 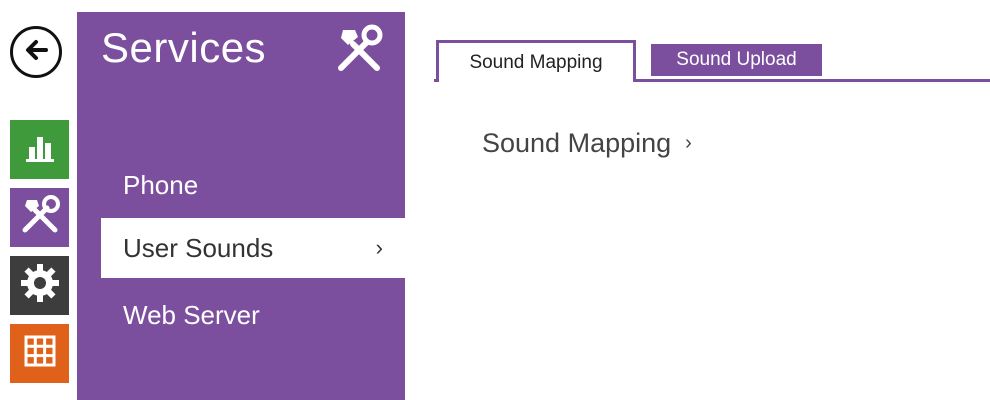 I want to click on menu-item-web-server: Web Server, so click(x=241, y=315).